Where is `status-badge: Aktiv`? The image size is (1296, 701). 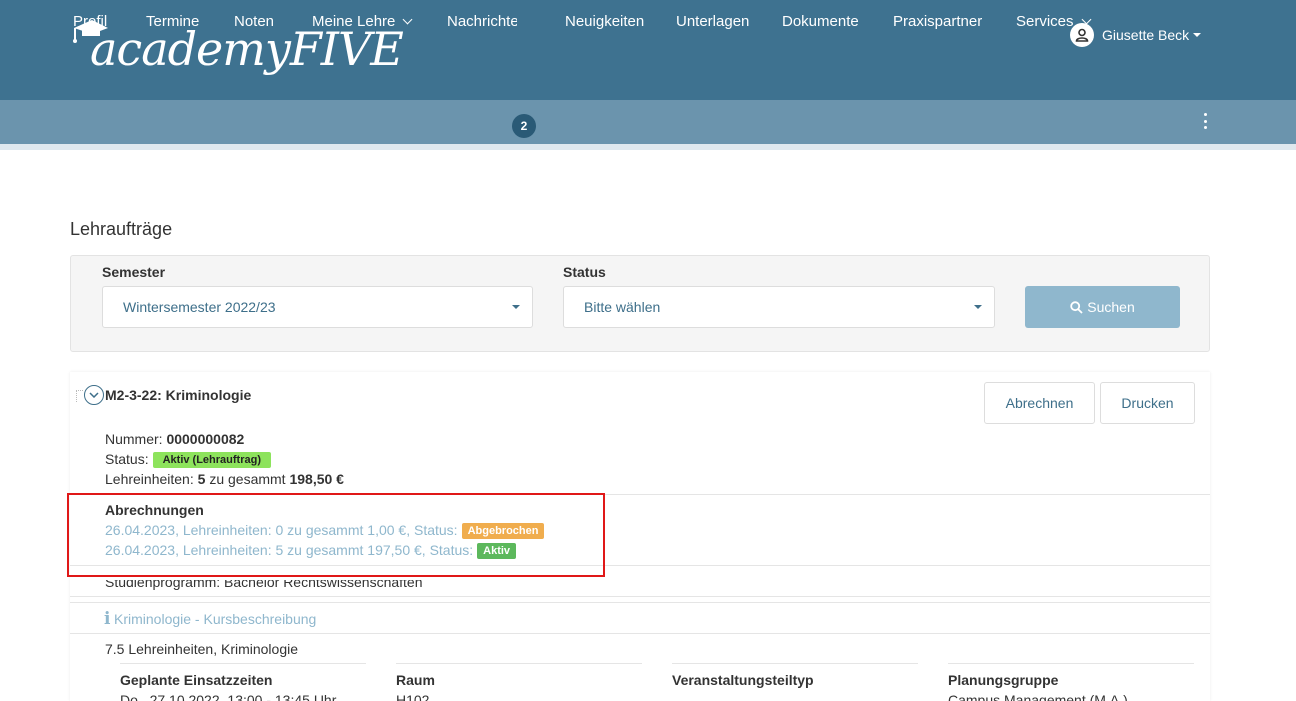
status-badge: Aktiv is located at coordinates (497, 551).